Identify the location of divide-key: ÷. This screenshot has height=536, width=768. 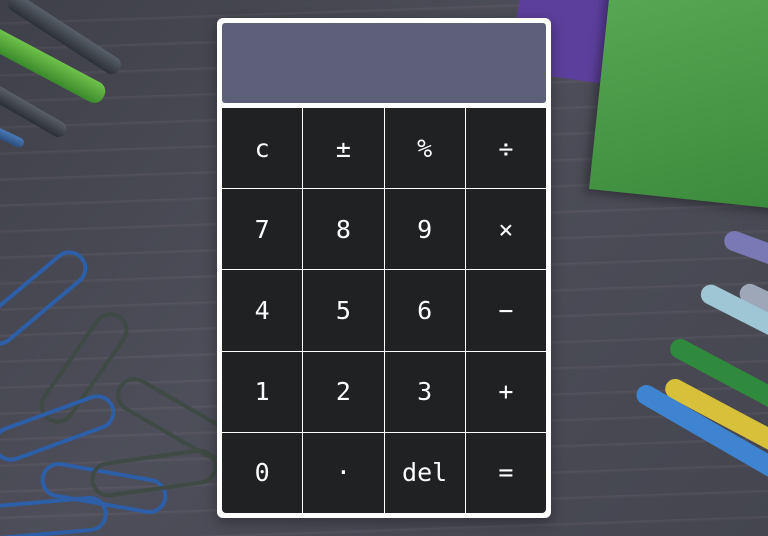
(505, 148).